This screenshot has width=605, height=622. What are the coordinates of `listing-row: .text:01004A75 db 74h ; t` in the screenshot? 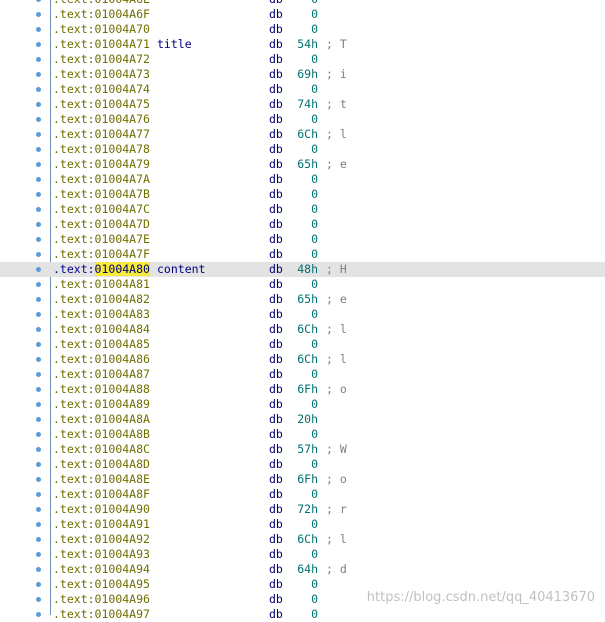 It's located at (302, 104).